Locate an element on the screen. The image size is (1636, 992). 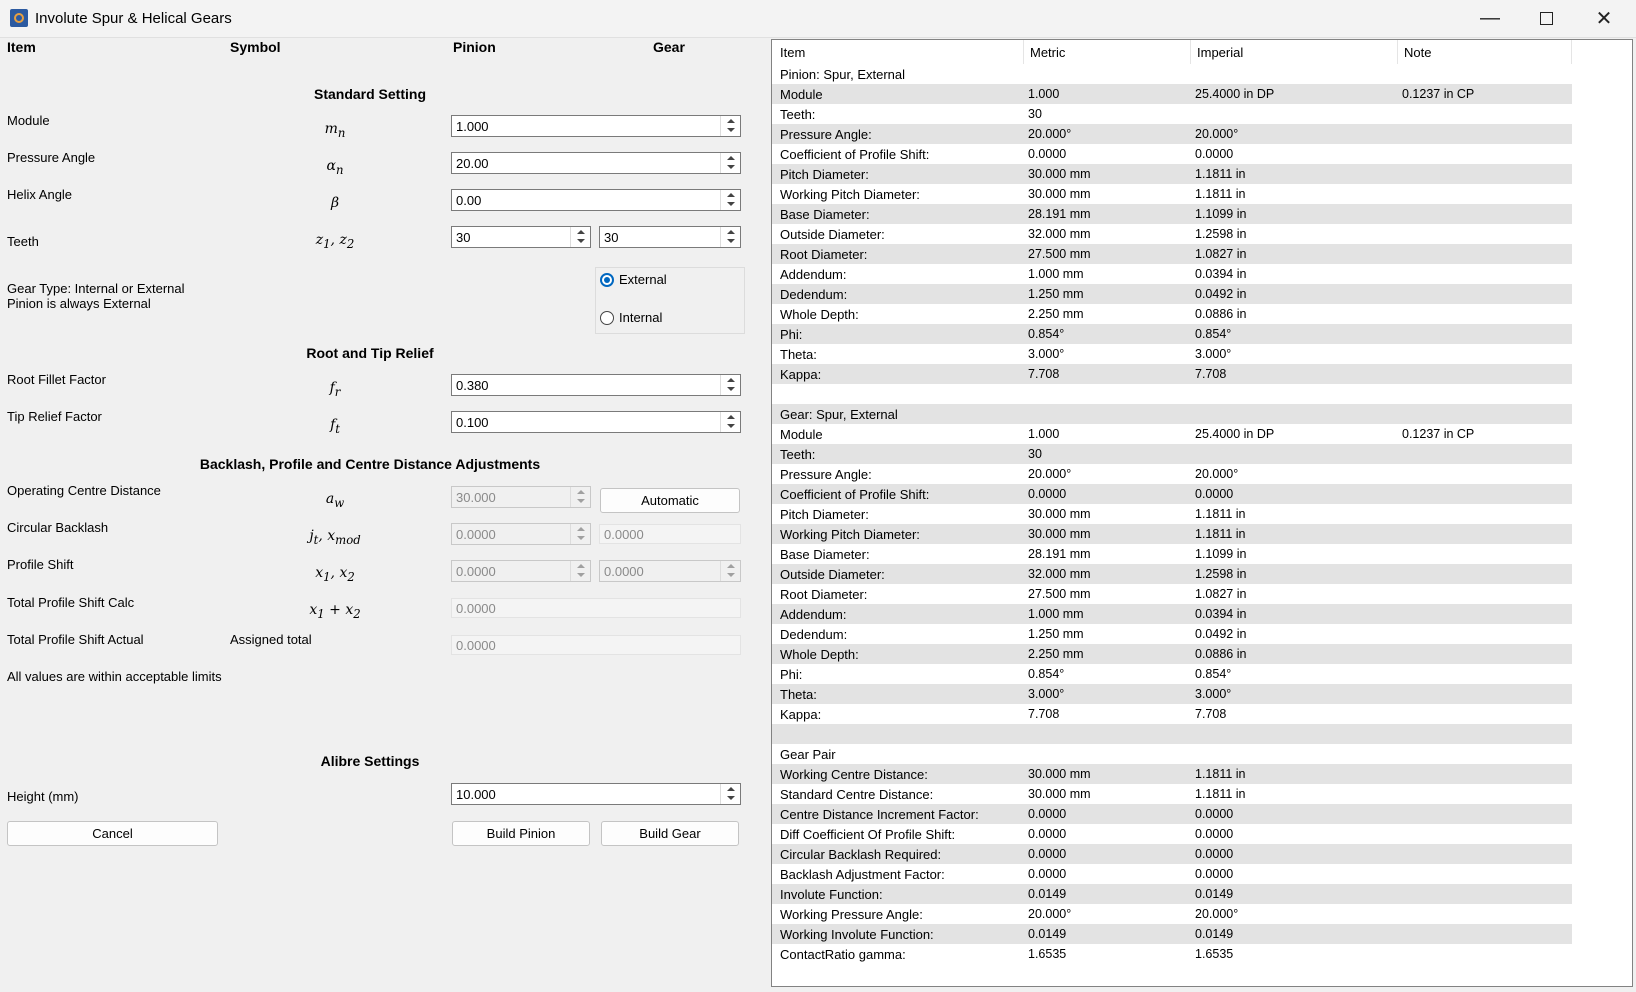
close-button: ✕ is located at coordinates (1604, 18).